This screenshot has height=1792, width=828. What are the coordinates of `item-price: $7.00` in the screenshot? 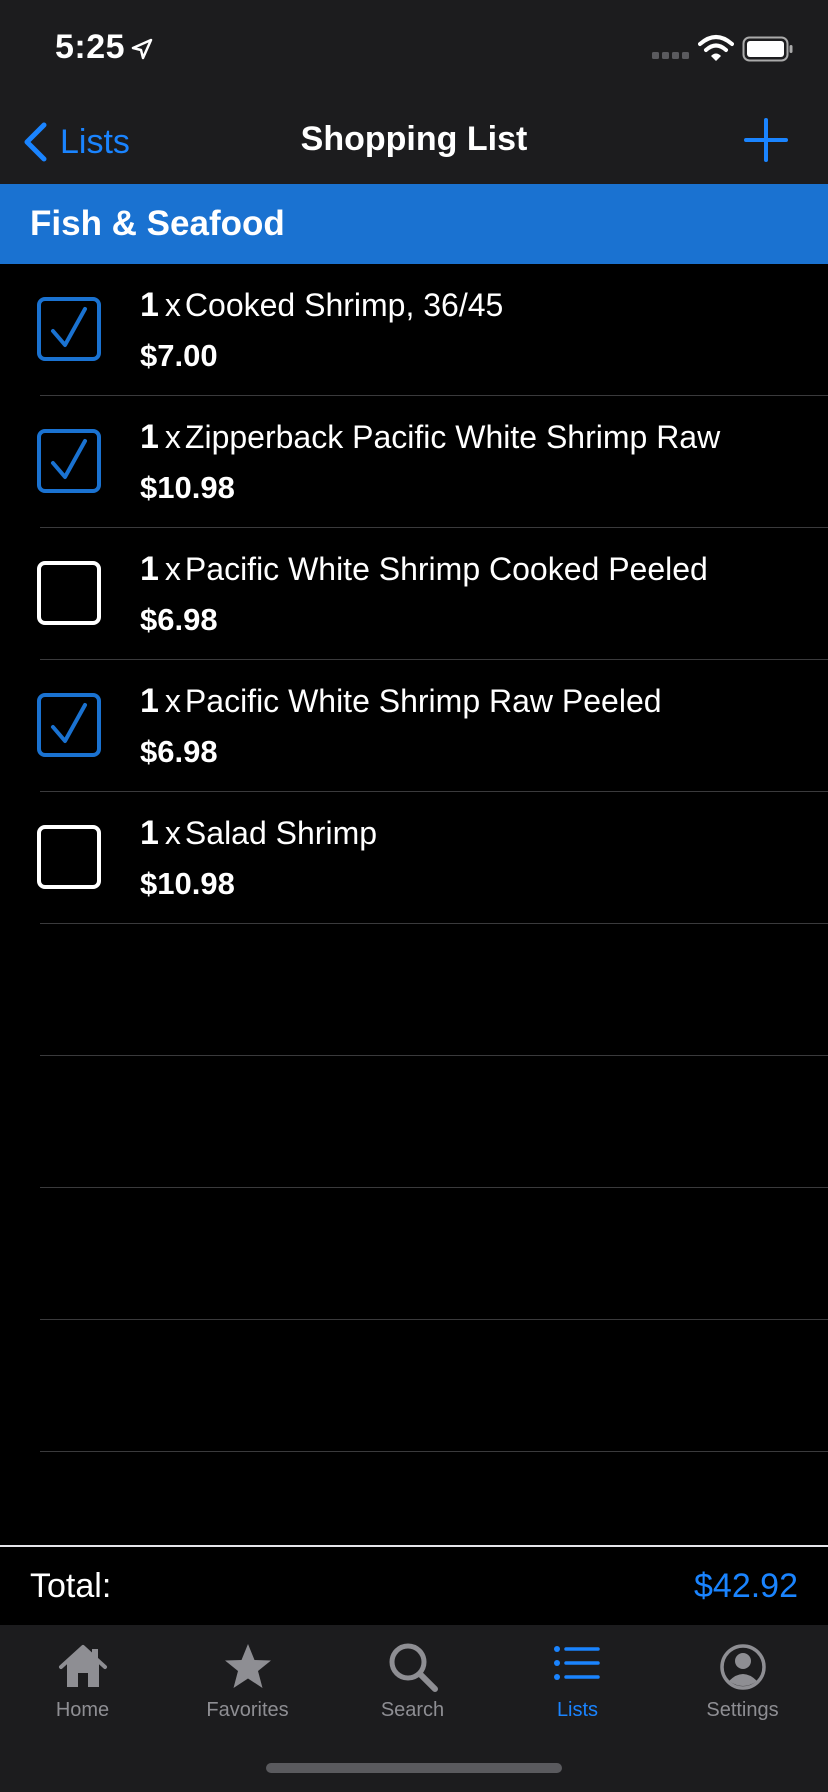 It's located at (179, 355).